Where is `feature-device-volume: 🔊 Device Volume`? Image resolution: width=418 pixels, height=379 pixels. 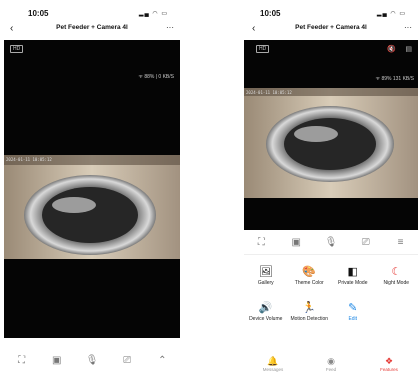 feature-device-volume: 🔊 Device Volume is located at coordinates (266, 311).